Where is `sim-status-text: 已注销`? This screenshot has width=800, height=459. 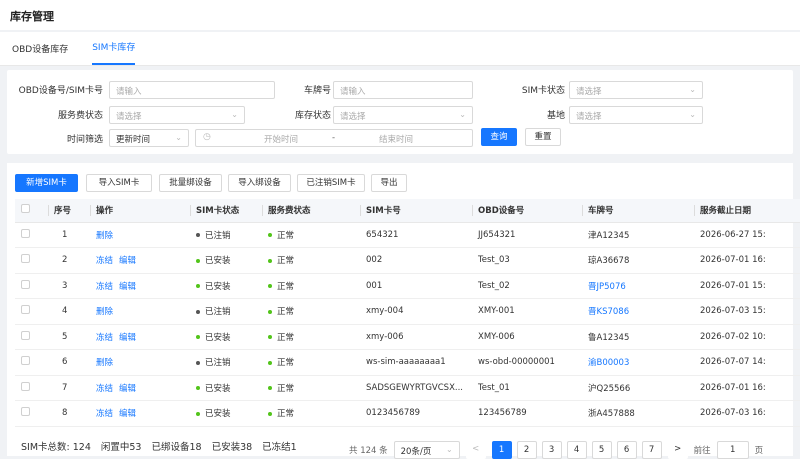
sim-status-text: 已注销 is located at coordinates (218, 235).